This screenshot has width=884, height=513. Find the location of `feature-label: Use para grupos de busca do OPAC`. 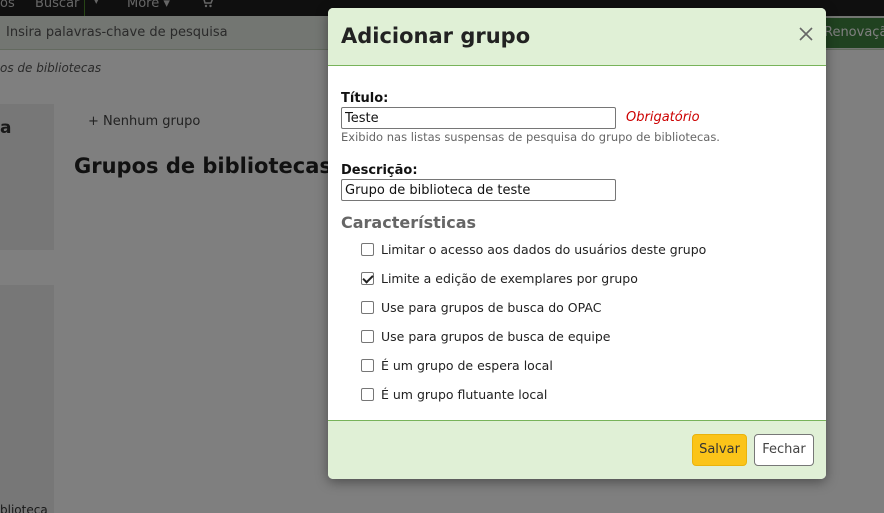

feature-label: Use para grupos de busca do OPAC is located at coordinates (491, 307).